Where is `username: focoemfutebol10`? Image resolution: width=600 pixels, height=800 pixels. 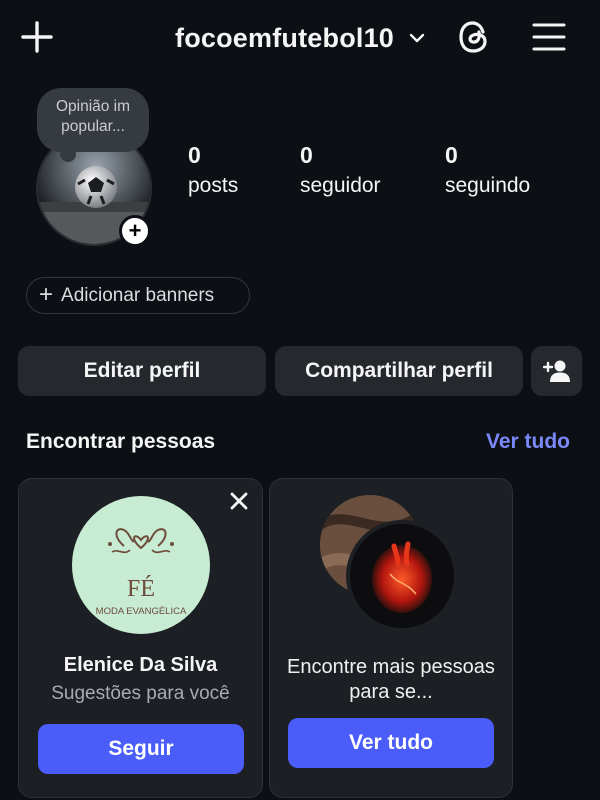
username: focoemfutebol10 is located at coordinates (285, 37).